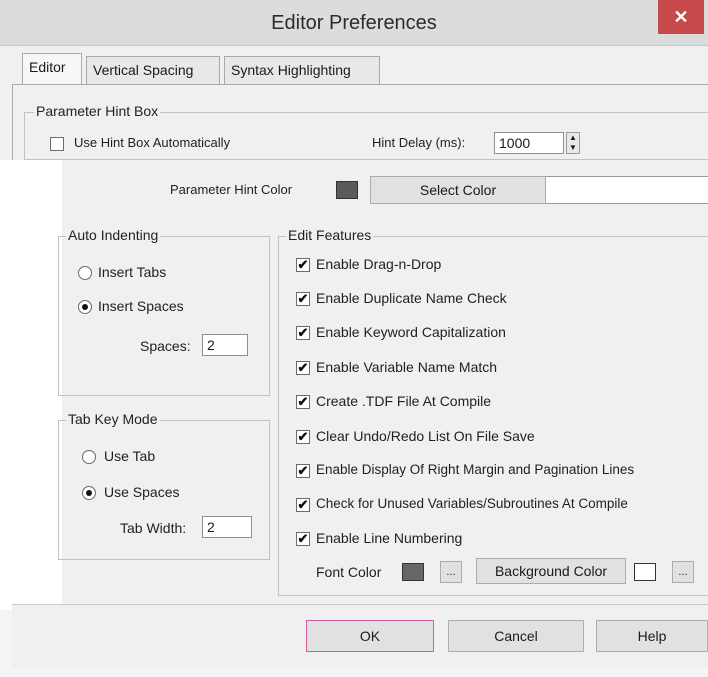 The height and width of the screenshot is (677, 708). Describe the element at coordinates (370, 636) in the screenshot. I see `ok-button: OK` at that location.